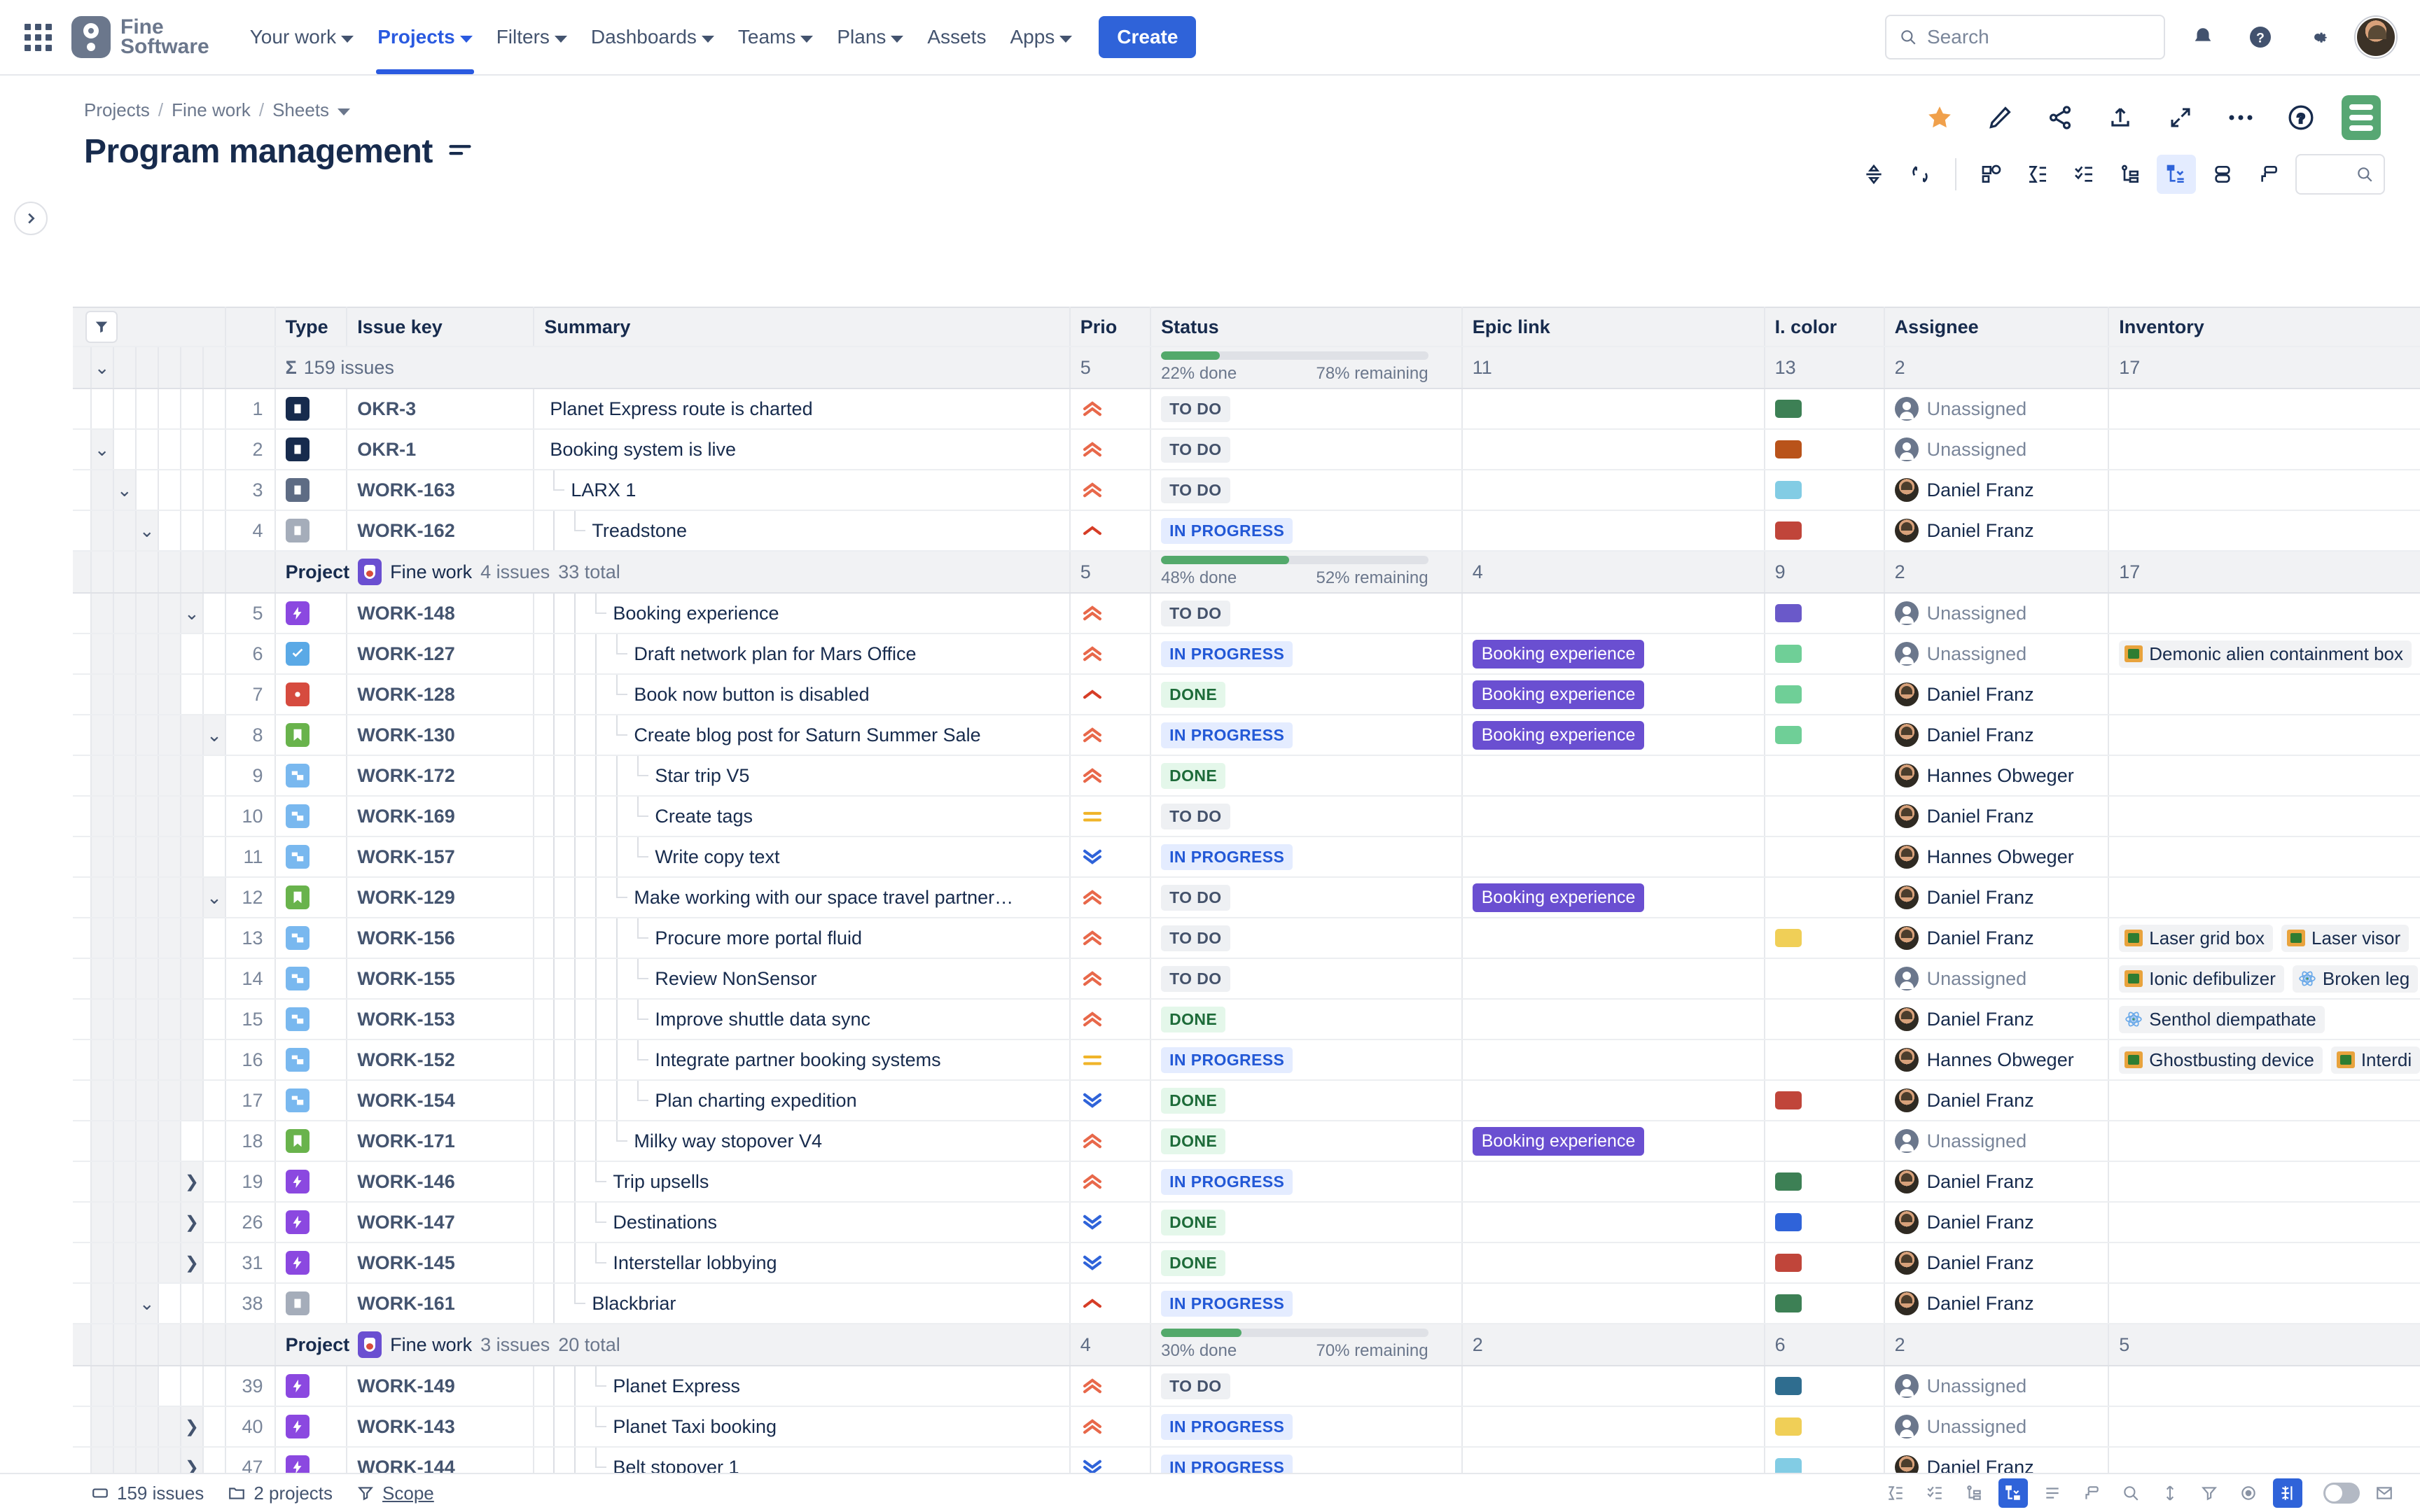 The image size is (2420, 1512). Describe the element at coordinates (147, 1493) in the screenshot. I see `status-issues-count: 159 issues` at that location.